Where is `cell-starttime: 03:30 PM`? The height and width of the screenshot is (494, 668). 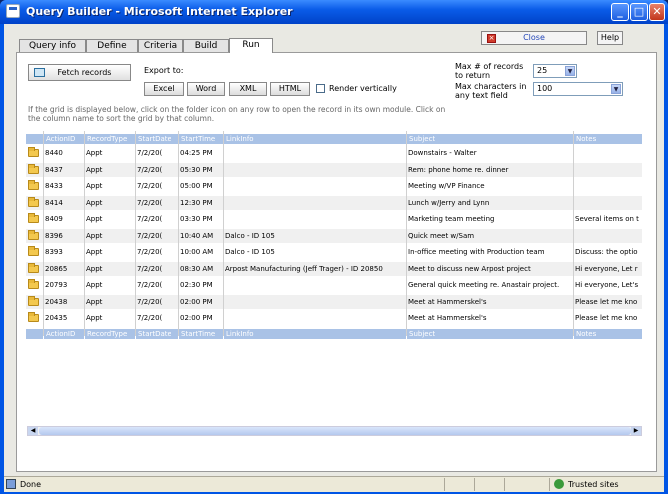
cell-starttime: 03:30 PM is located at coordinates (196, 219).